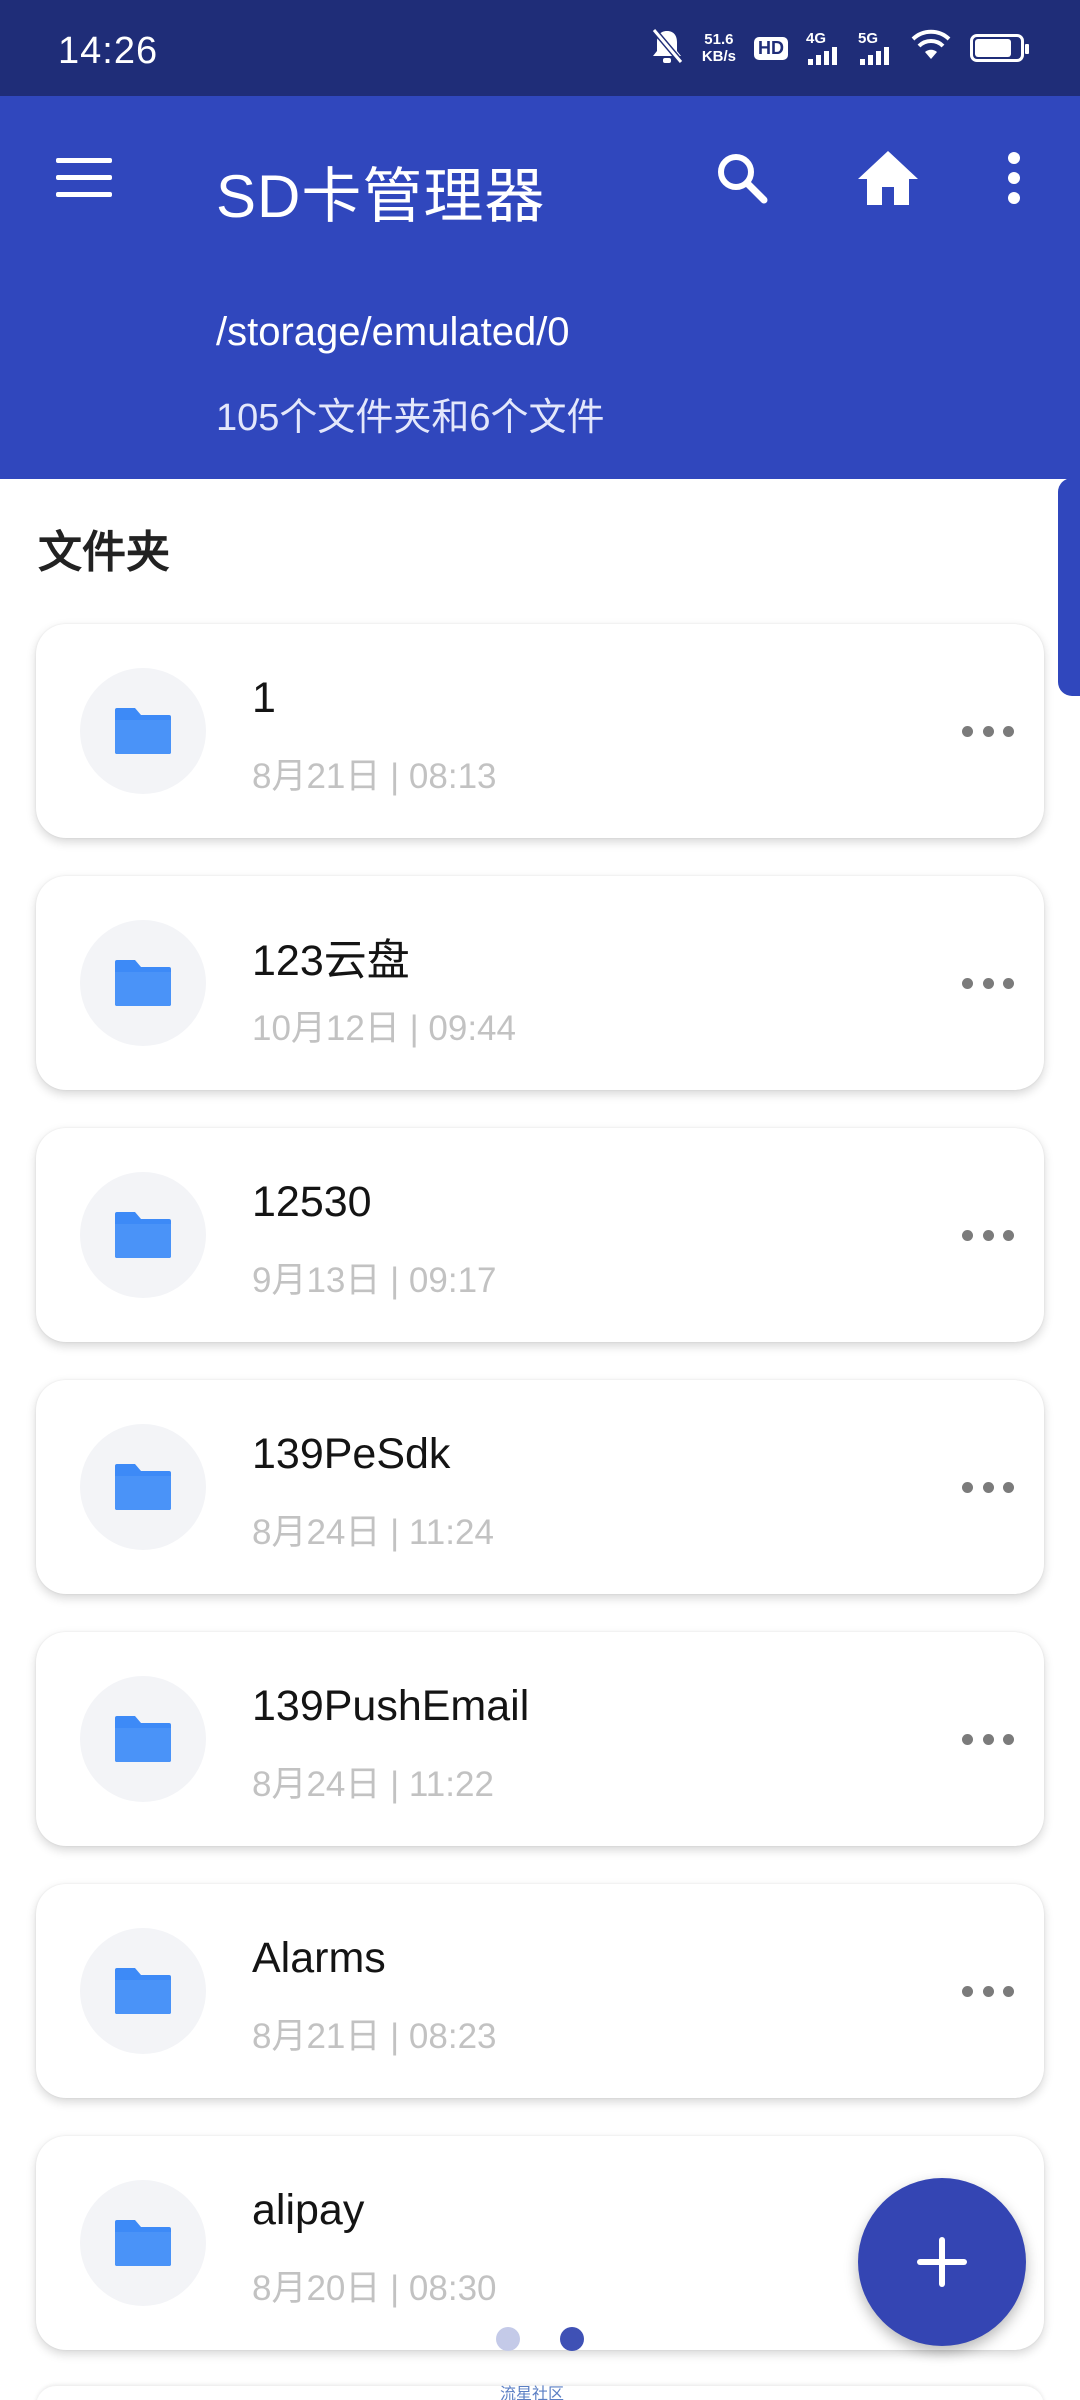 The image size is (1080, 2400). Describe the element at coordinates (540, 2339) in the screenshot. I see `page-indicator` at that location.